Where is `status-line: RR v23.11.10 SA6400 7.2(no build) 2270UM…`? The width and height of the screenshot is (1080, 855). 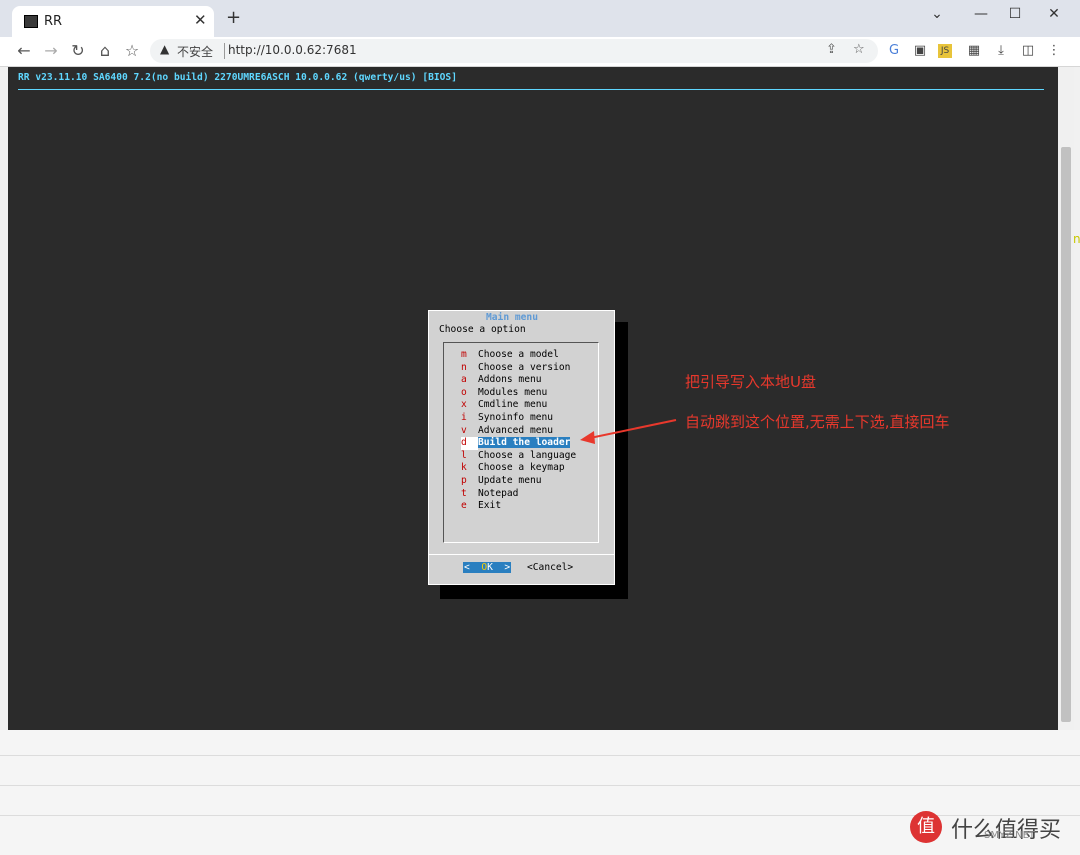 status-line: RR v23.11.10 SA6400 7.2(no build) 2270UM… is located at coordinates (237, 77).